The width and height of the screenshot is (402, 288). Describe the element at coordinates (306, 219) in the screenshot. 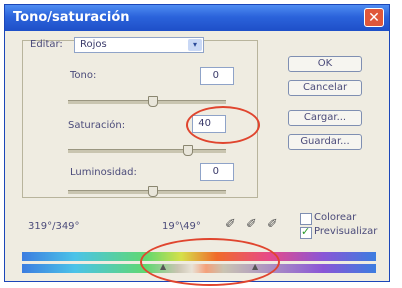

I see `colorize-checkbox` at that location.